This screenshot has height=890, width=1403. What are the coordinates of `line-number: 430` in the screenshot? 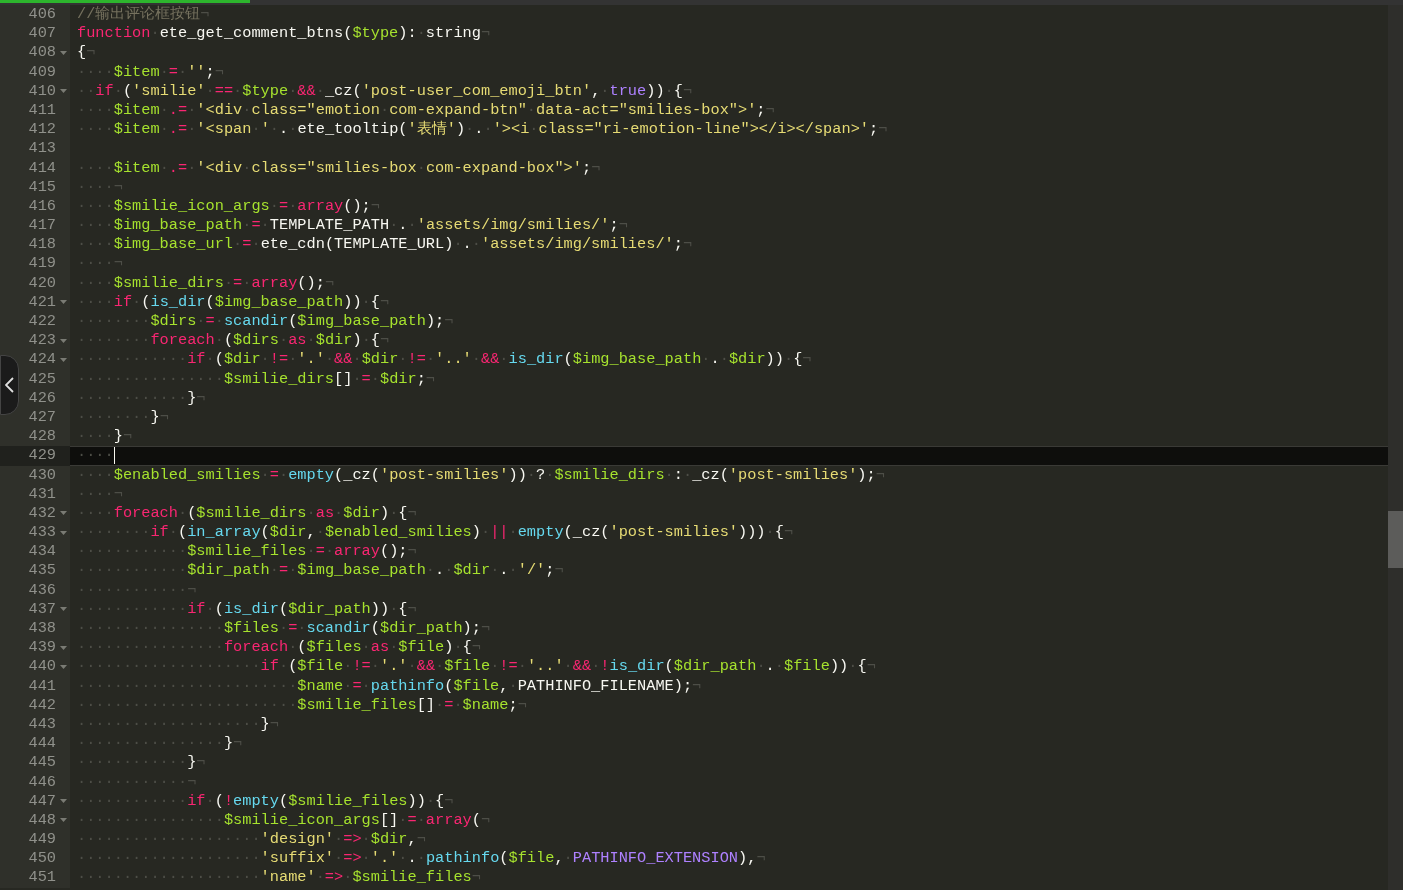 It's located at (41, 475).